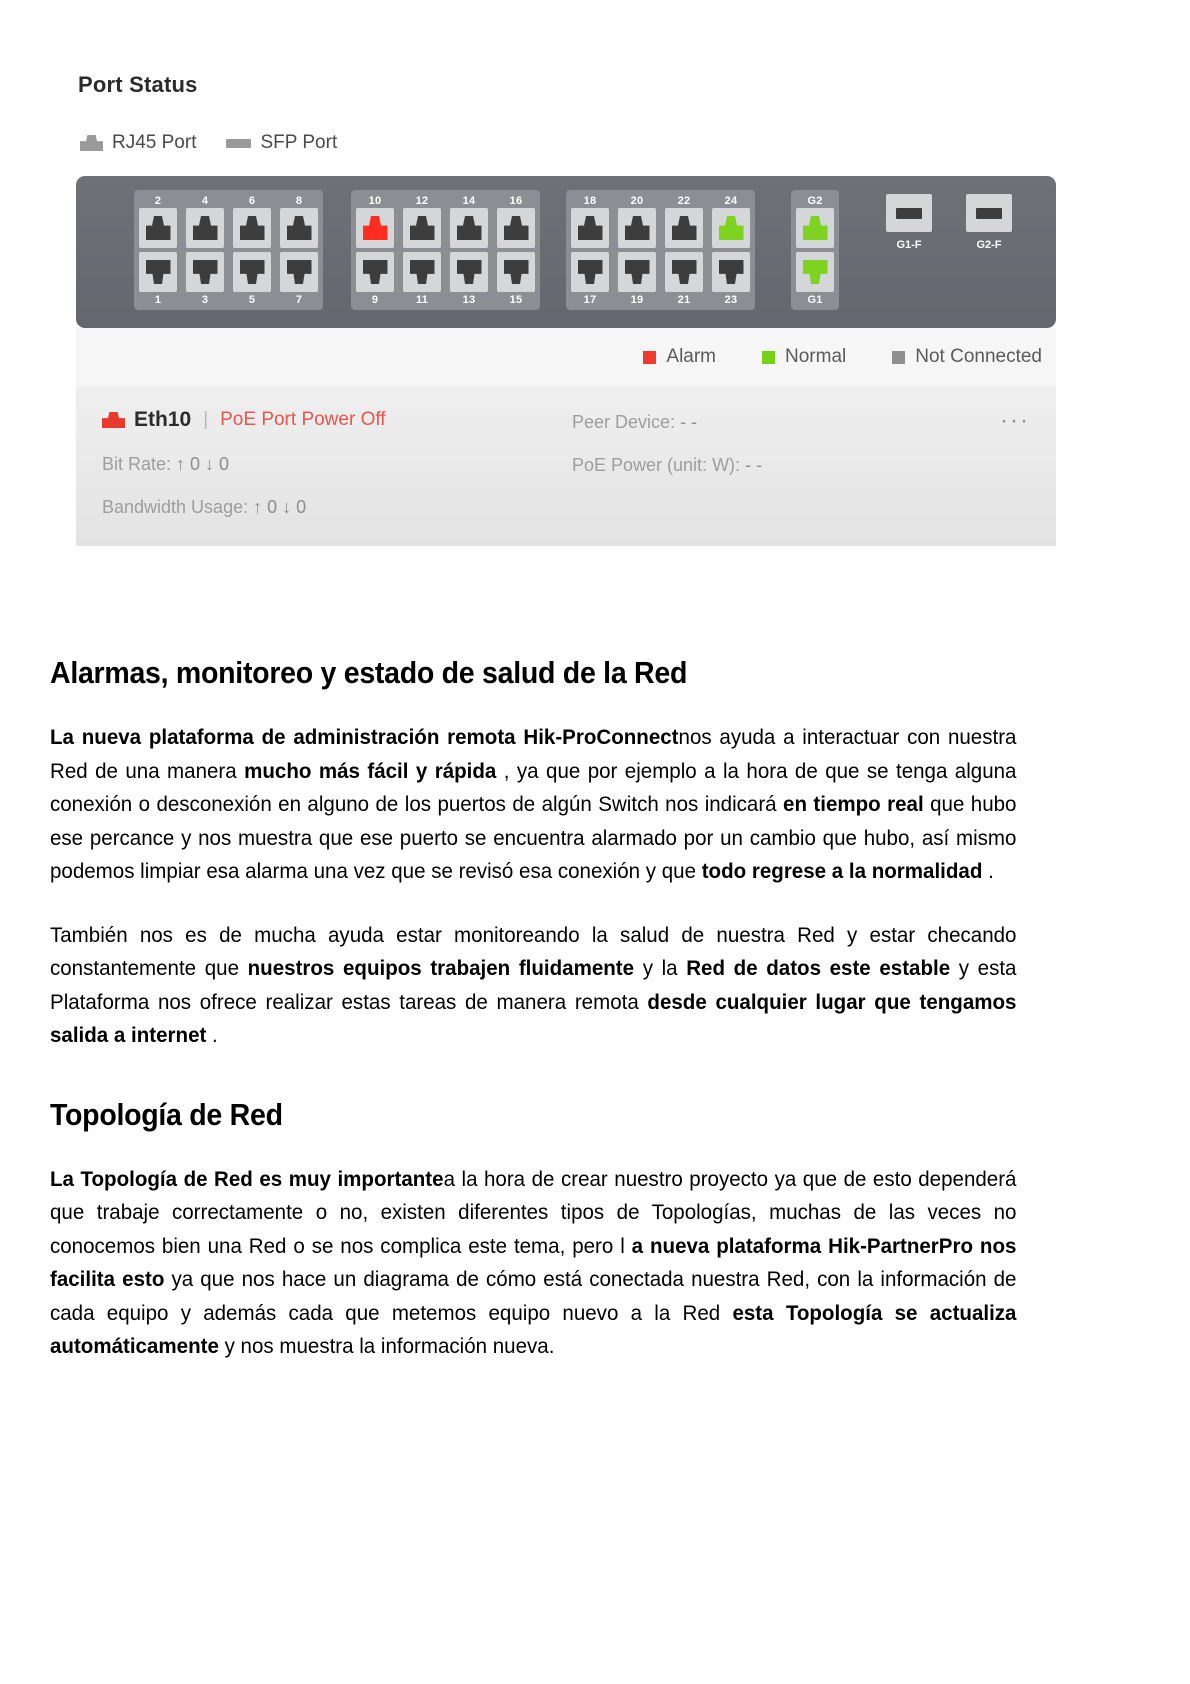 Image resolution: width=1190 pixels, height=1684 pixels. Describe the element at coordinates (590, 299) in the screenshot. I see `port-number-label: 17` at that location.